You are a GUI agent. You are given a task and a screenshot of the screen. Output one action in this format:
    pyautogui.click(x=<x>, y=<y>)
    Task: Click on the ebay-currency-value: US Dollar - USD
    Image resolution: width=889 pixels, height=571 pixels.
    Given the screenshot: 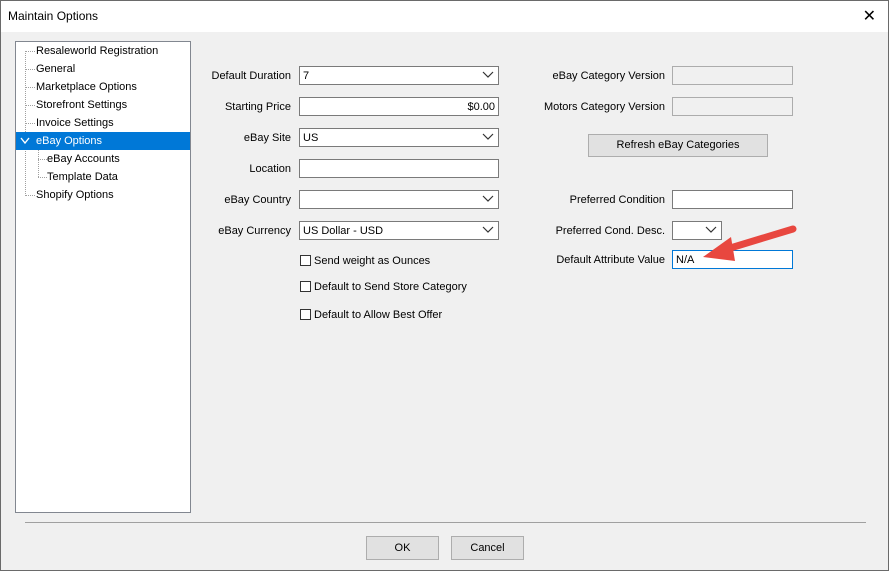 What is the action you would take?
    pyautogui.click(x=343, y=231)
    